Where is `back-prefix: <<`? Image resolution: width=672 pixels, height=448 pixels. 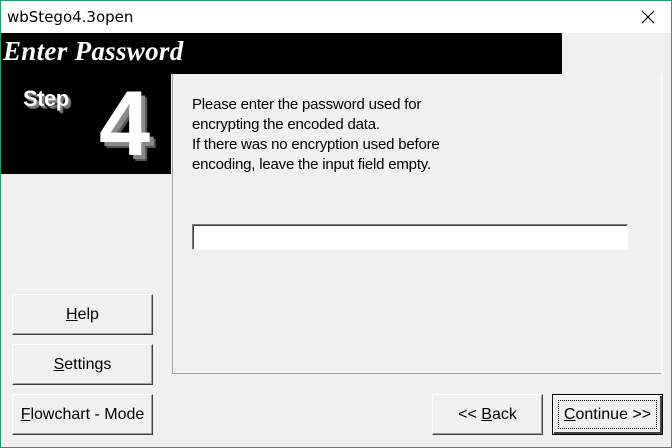 back-prefix: << is located at coordinates (470, 414).